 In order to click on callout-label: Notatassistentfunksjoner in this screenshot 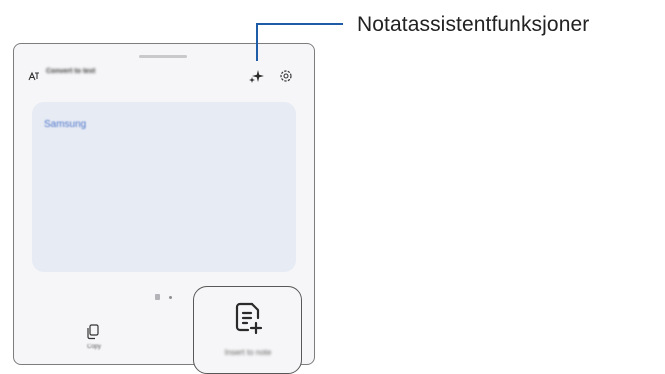, I will do `click(473, 24)`.